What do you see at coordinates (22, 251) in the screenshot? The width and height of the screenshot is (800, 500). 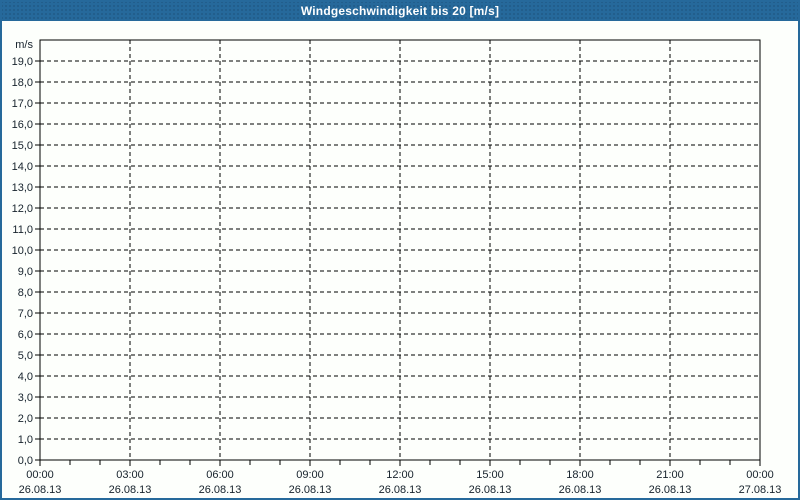 I see `y-tick-label: 10,0` at bounding box center [22, 251].